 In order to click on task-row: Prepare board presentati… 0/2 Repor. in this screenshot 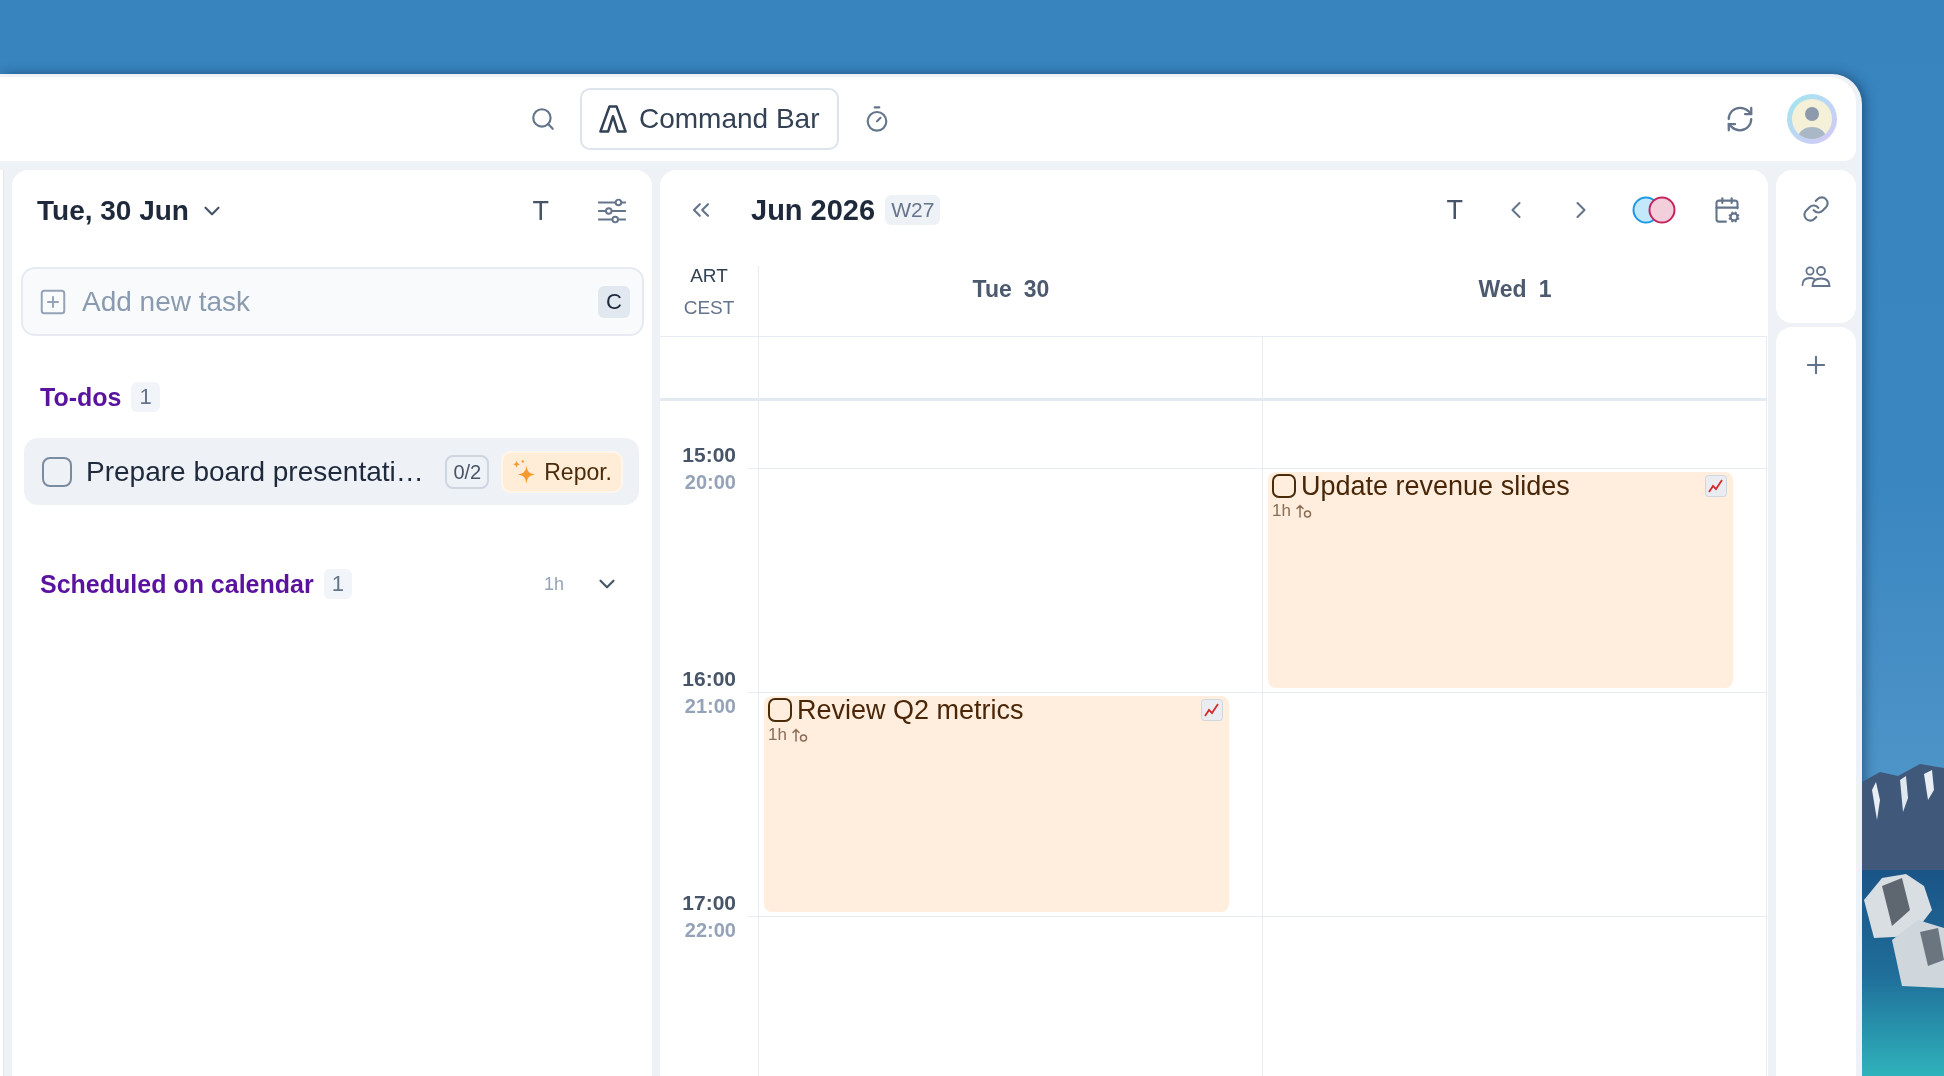, I will do `click(331, 471)`.